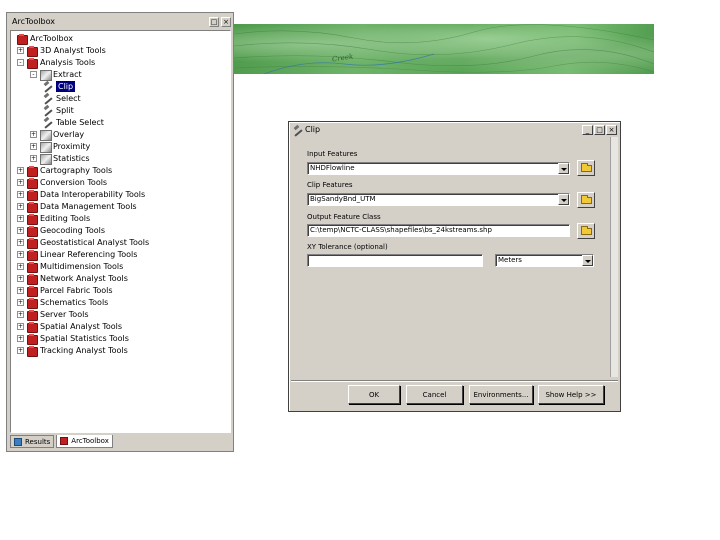  Describe the element at coordinates (68, 62) in the screenshot. I see `tree-item-label: Analysis Tools` at that location.